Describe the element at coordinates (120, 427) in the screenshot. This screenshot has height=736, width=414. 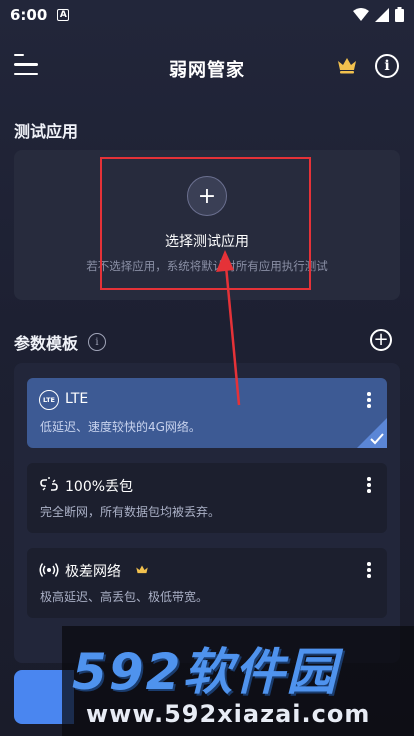
I see `template-desc: 低延迟、速度较快的4G网络。` at that location.